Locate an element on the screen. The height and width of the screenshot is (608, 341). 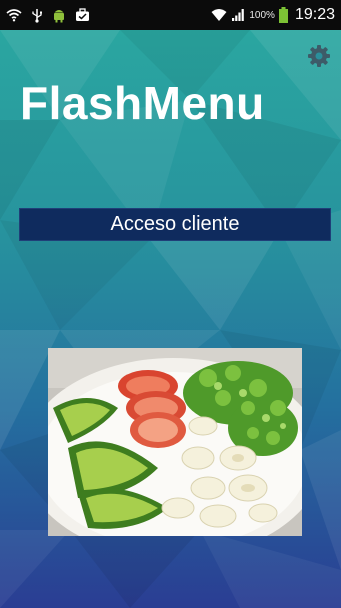
status-right-icons: 100% 19:23 is located at coordinates (273, 15).